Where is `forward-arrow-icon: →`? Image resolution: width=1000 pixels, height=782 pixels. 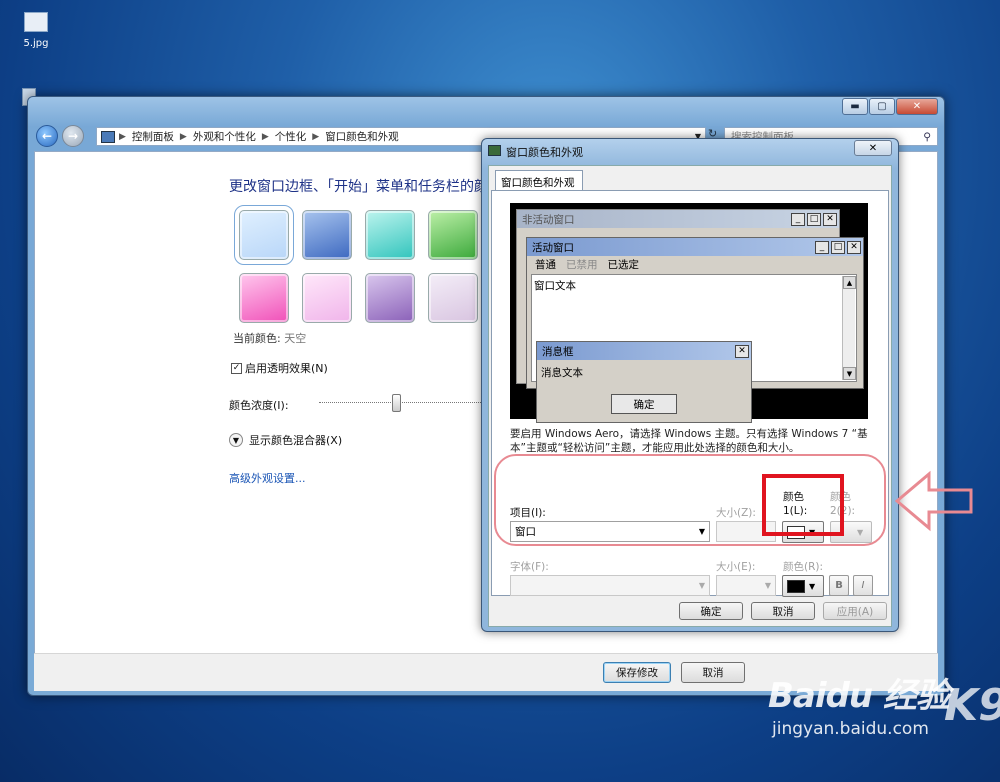
forward-arrow-icon: → is located at coordinates (73, 136).